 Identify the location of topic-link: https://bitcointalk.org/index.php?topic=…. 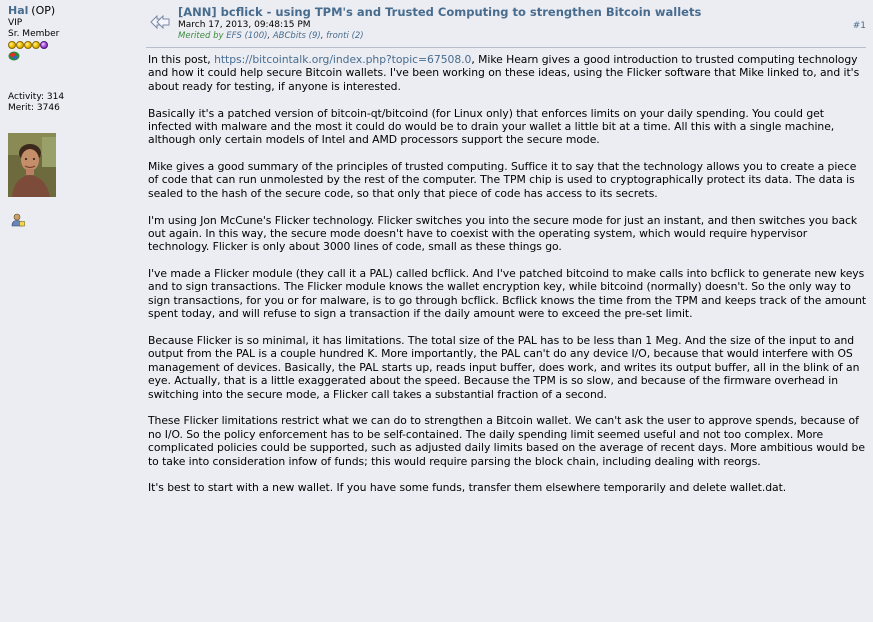
(342, 59).